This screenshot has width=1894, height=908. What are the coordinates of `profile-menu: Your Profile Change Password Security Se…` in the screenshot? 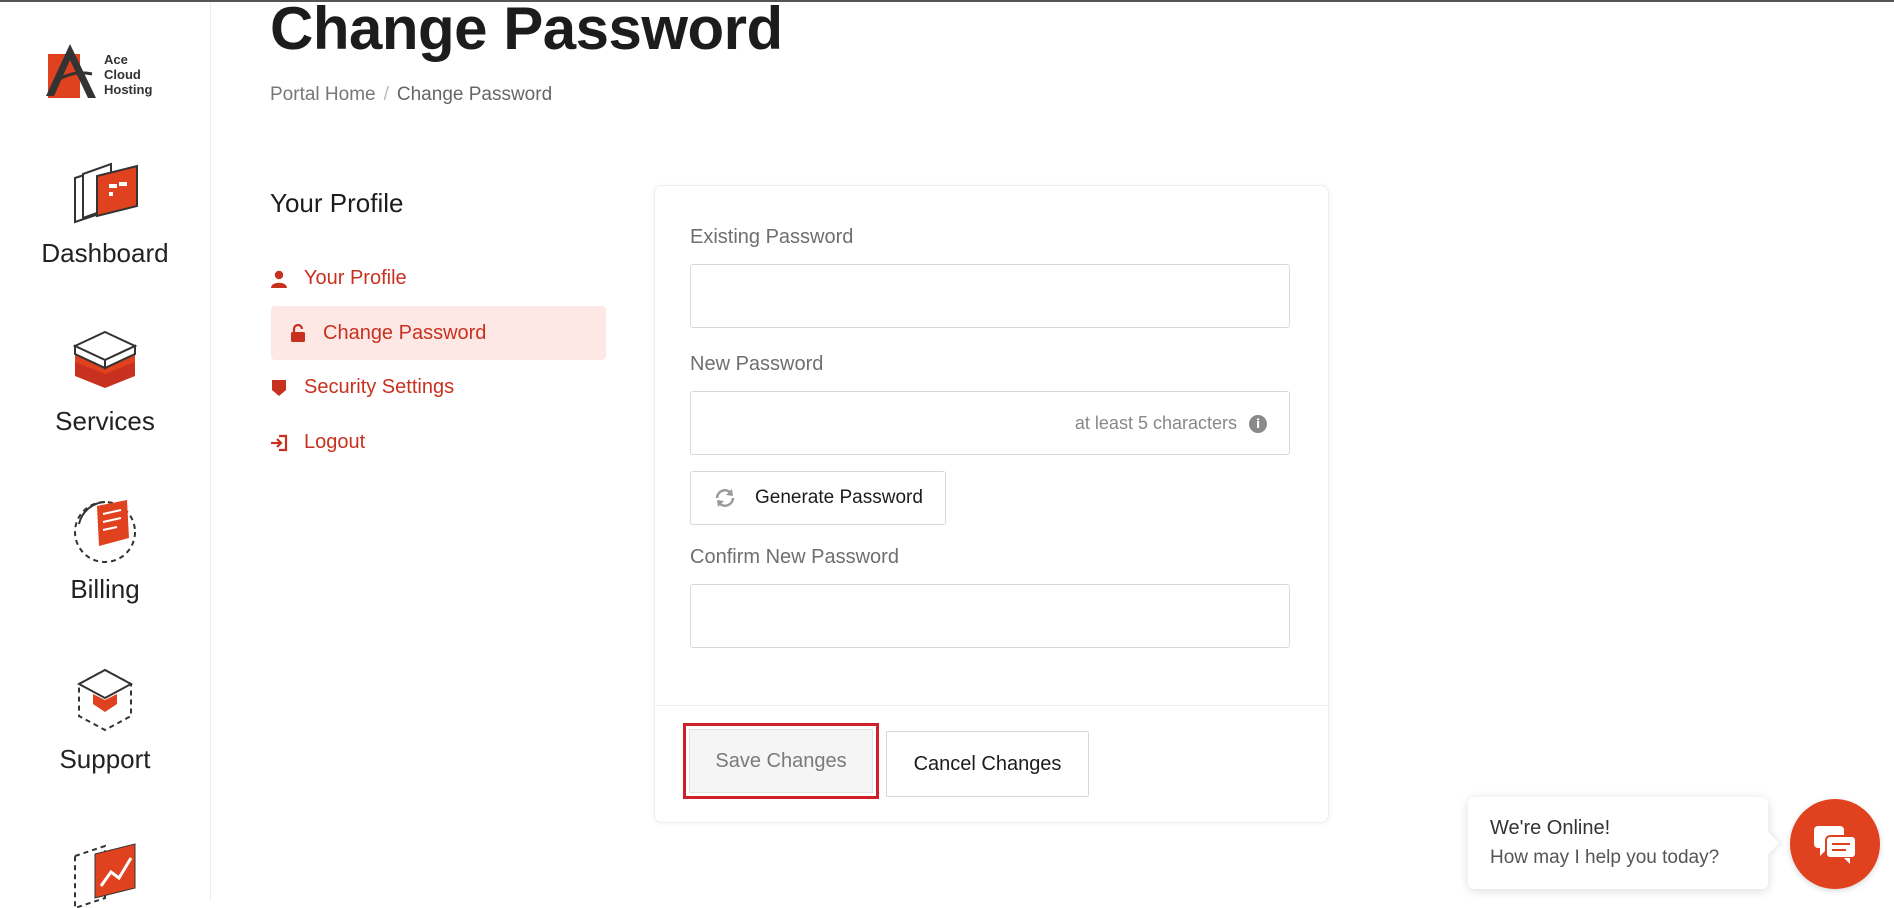 It's located at (438, 360).